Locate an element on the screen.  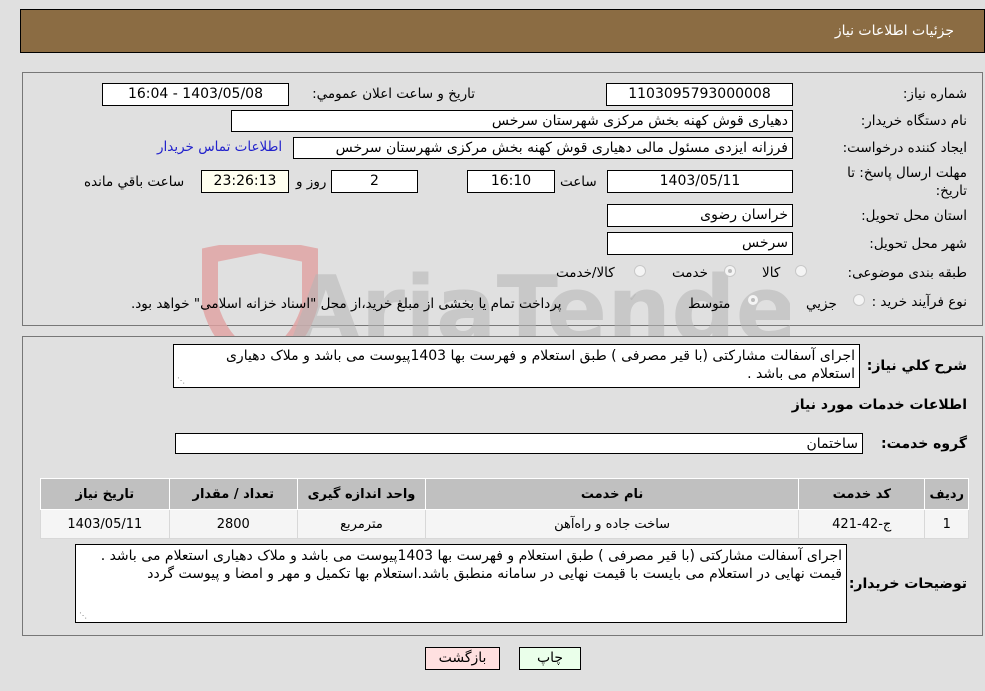
need-number-label: شماره نیاز: is located at coordinates (934, 94).